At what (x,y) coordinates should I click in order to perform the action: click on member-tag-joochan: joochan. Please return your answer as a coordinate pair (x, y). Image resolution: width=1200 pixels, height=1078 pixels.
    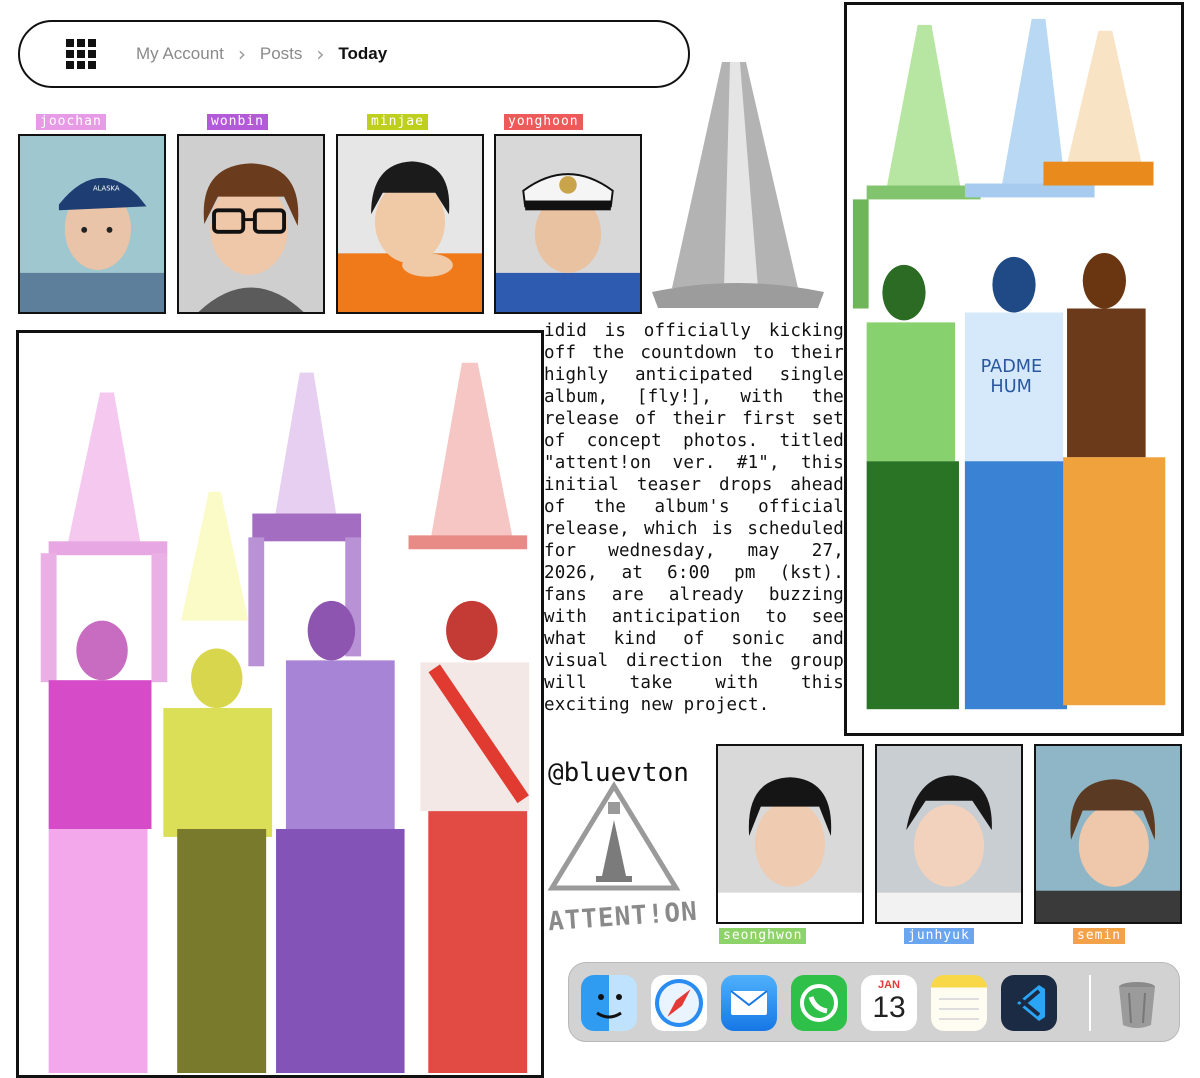
    Looking at the image, I should click on (71, 122).